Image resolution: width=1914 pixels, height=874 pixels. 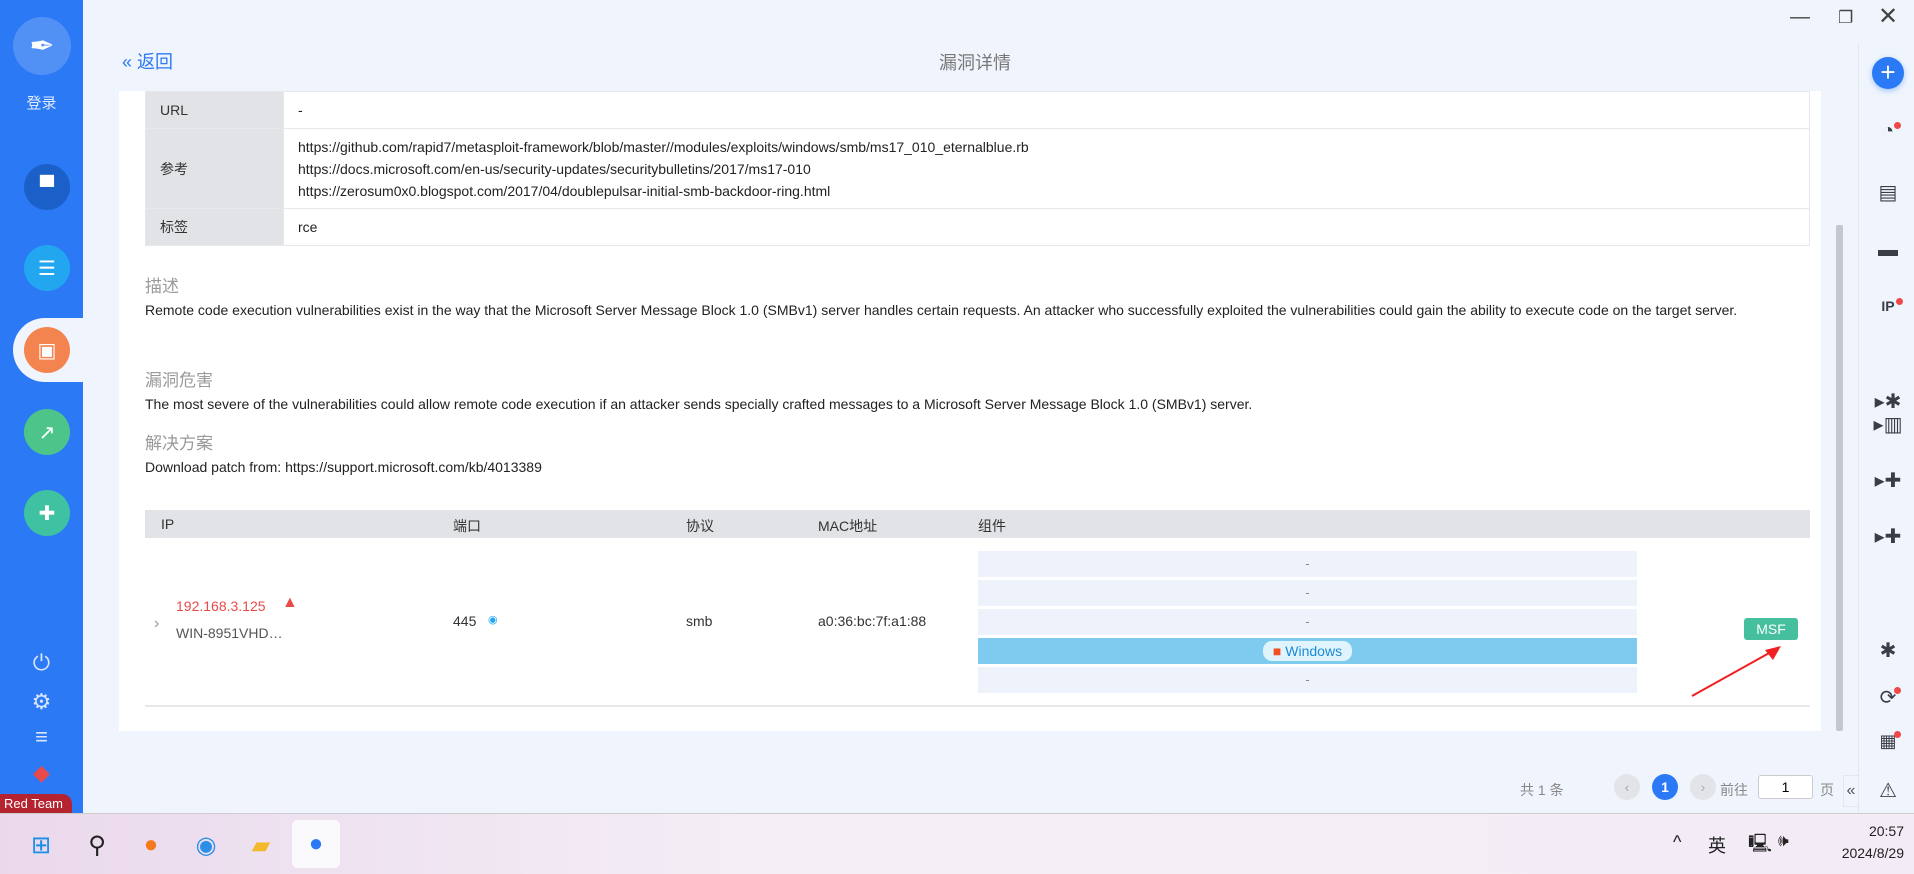 I want to click on nav-plugin-icon: ✚, so click(x=47, y=513).